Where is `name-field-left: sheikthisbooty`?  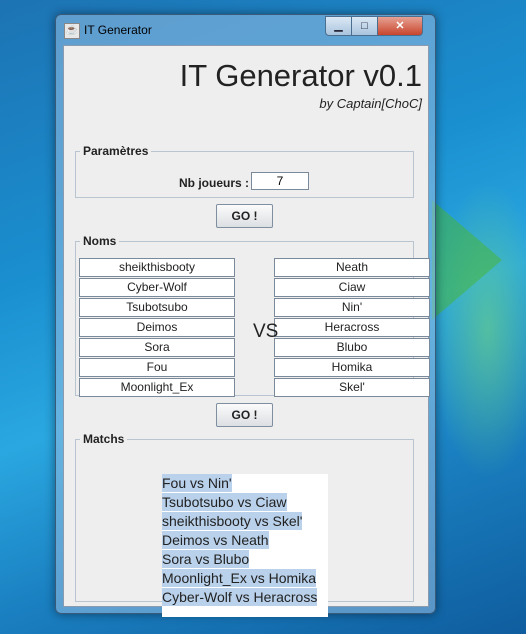 name-field-left: sheikthisbooty is located at coordinates (157, 267).